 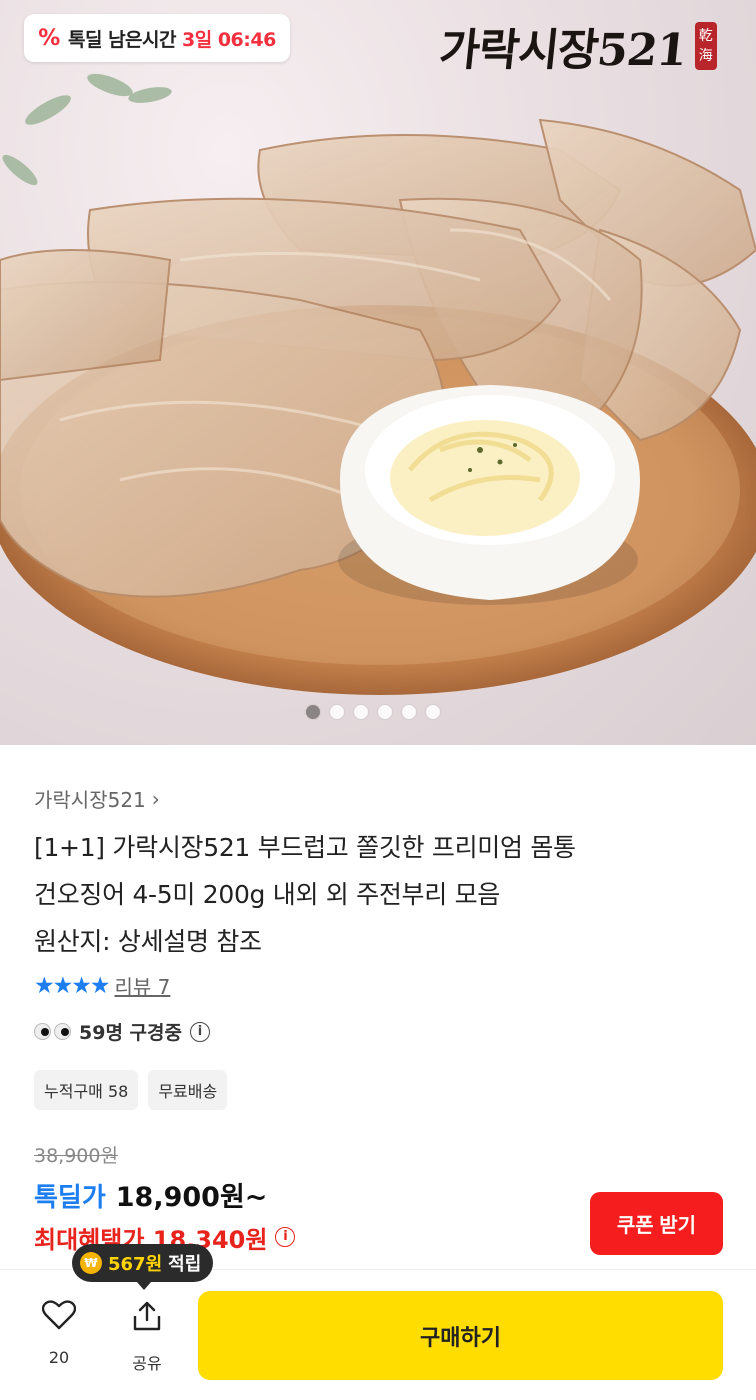 I want to click on product-tags: 누적구매 58 무료배송, so click(x=131, y=1090).